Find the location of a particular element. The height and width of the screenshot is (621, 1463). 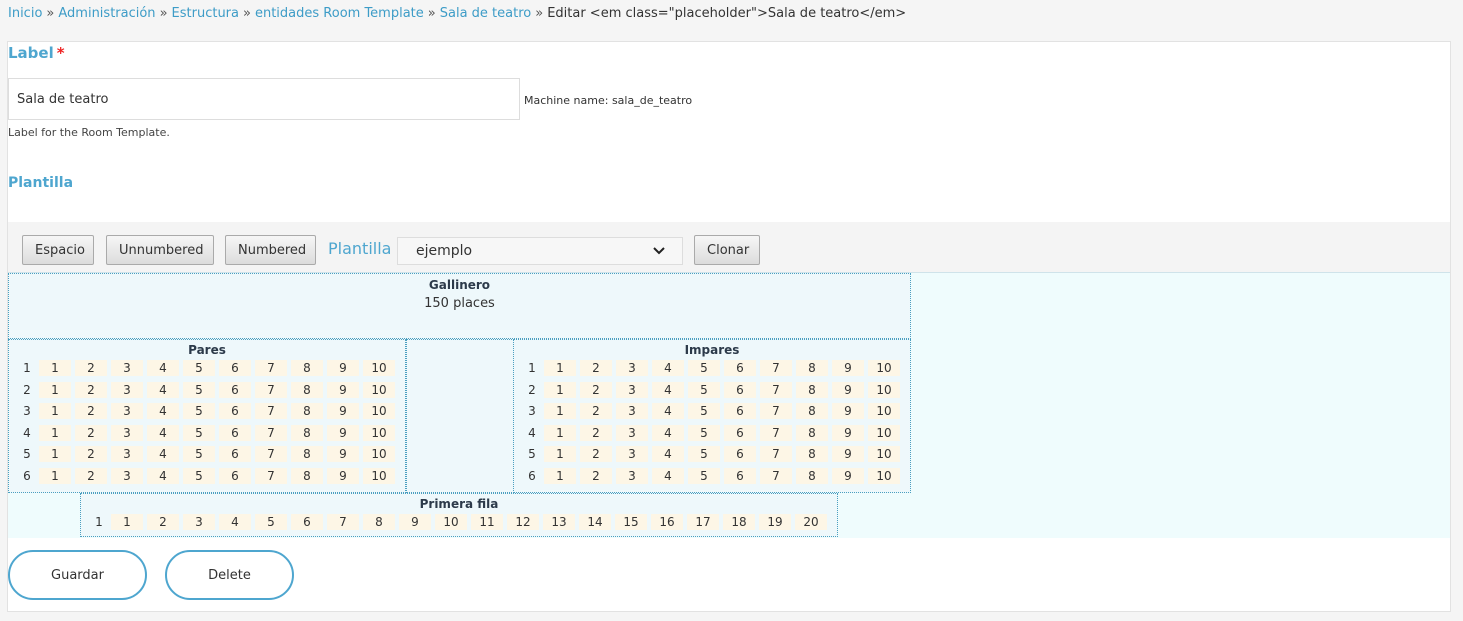

seat: 14 is located at coordinates (595, 522).